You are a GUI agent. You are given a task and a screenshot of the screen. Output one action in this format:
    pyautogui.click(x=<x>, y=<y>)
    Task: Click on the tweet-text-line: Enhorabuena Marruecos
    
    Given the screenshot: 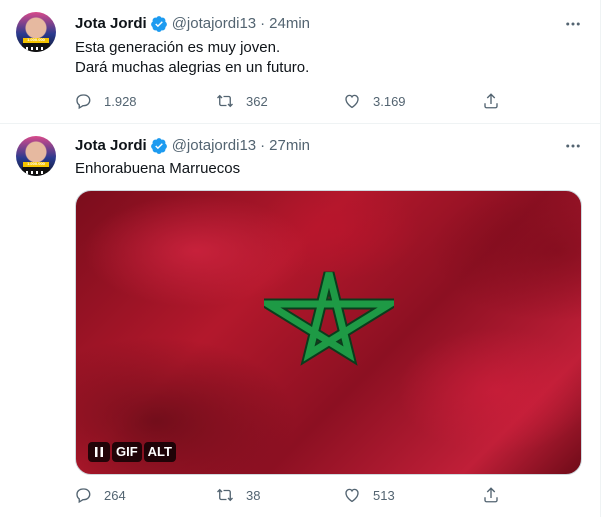 What is the action you would take?
    pyautogui.click(x=158, y=168)
    